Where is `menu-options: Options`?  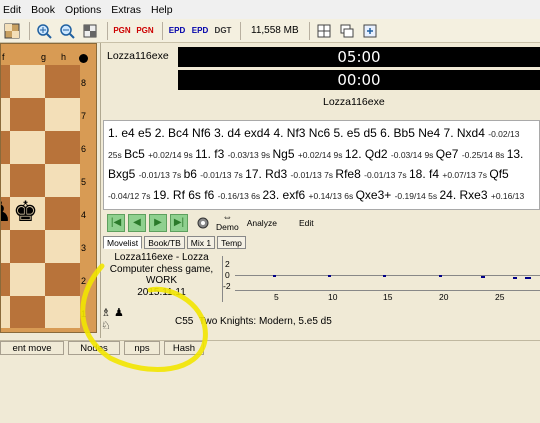
menu-options: Options is located at coordinates (83, 10).